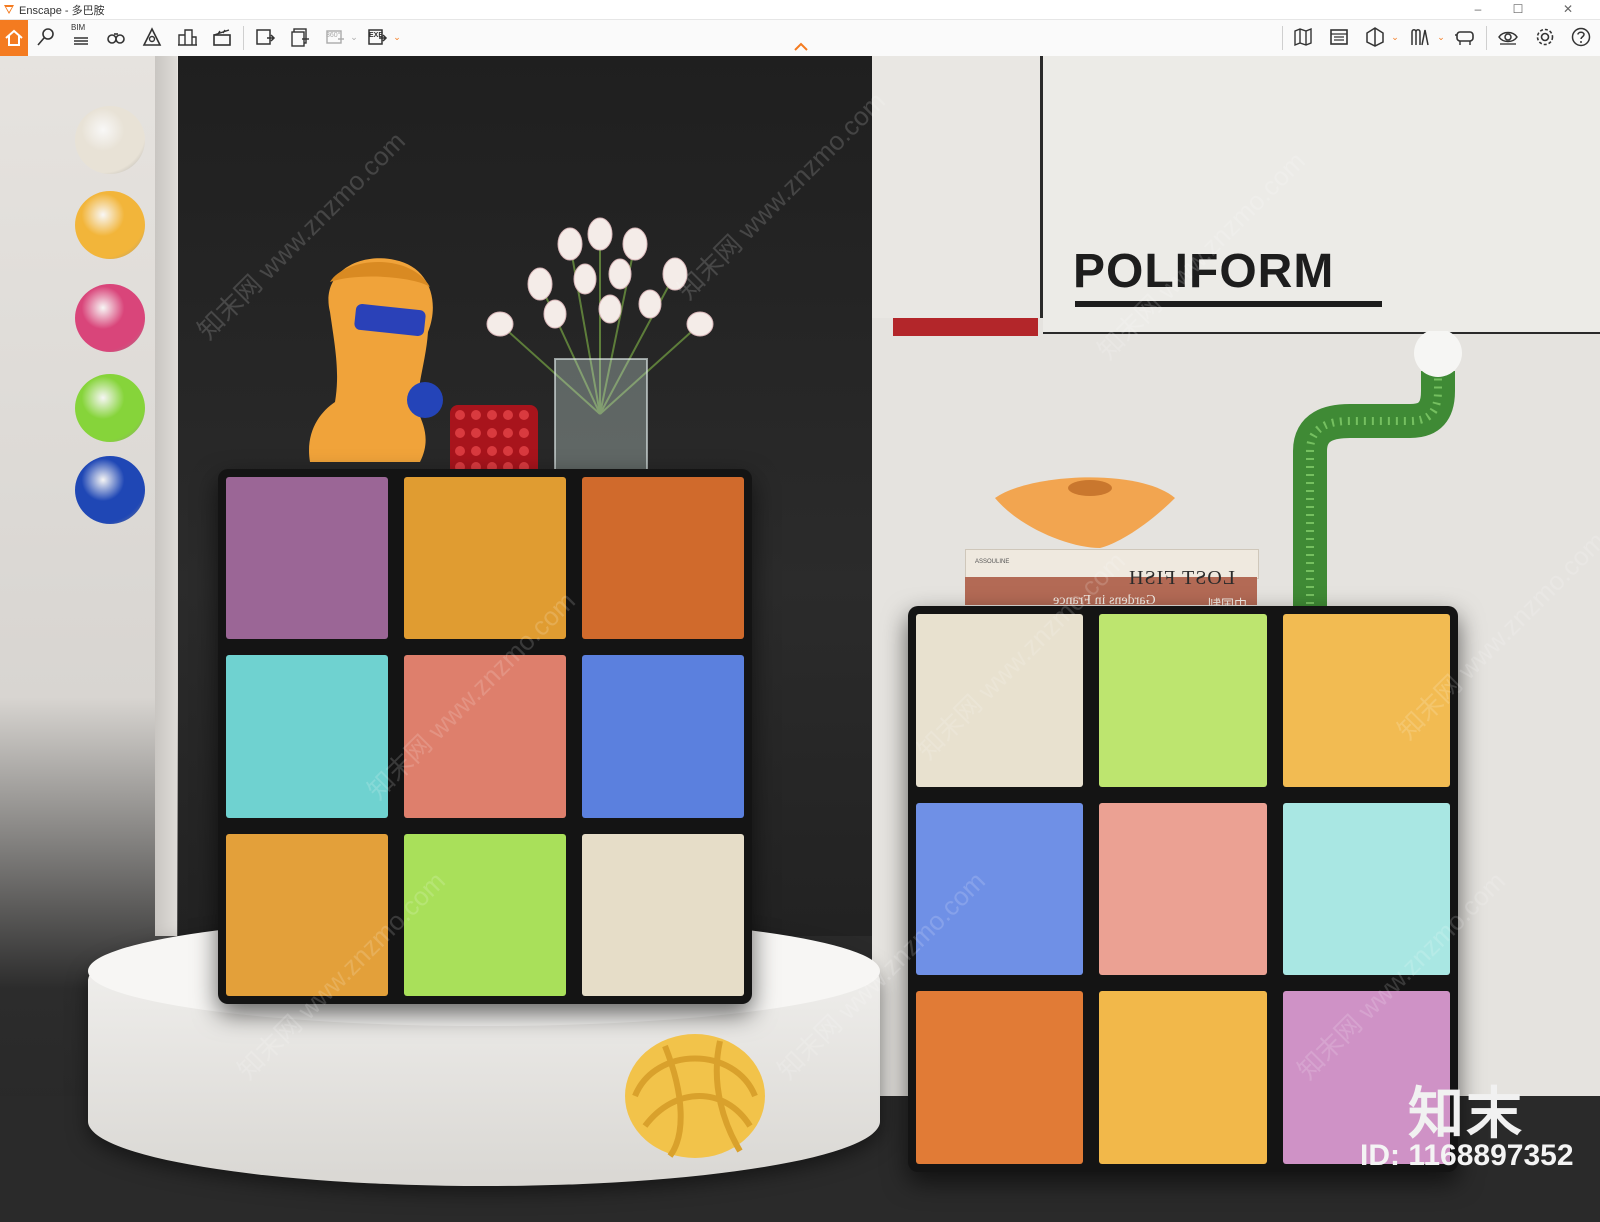 The image size is (1600, 1222). What do you see at coordinates (376, 360) in the screenshot?
I see `bust-sculpture` at bounding box center [376, 360].